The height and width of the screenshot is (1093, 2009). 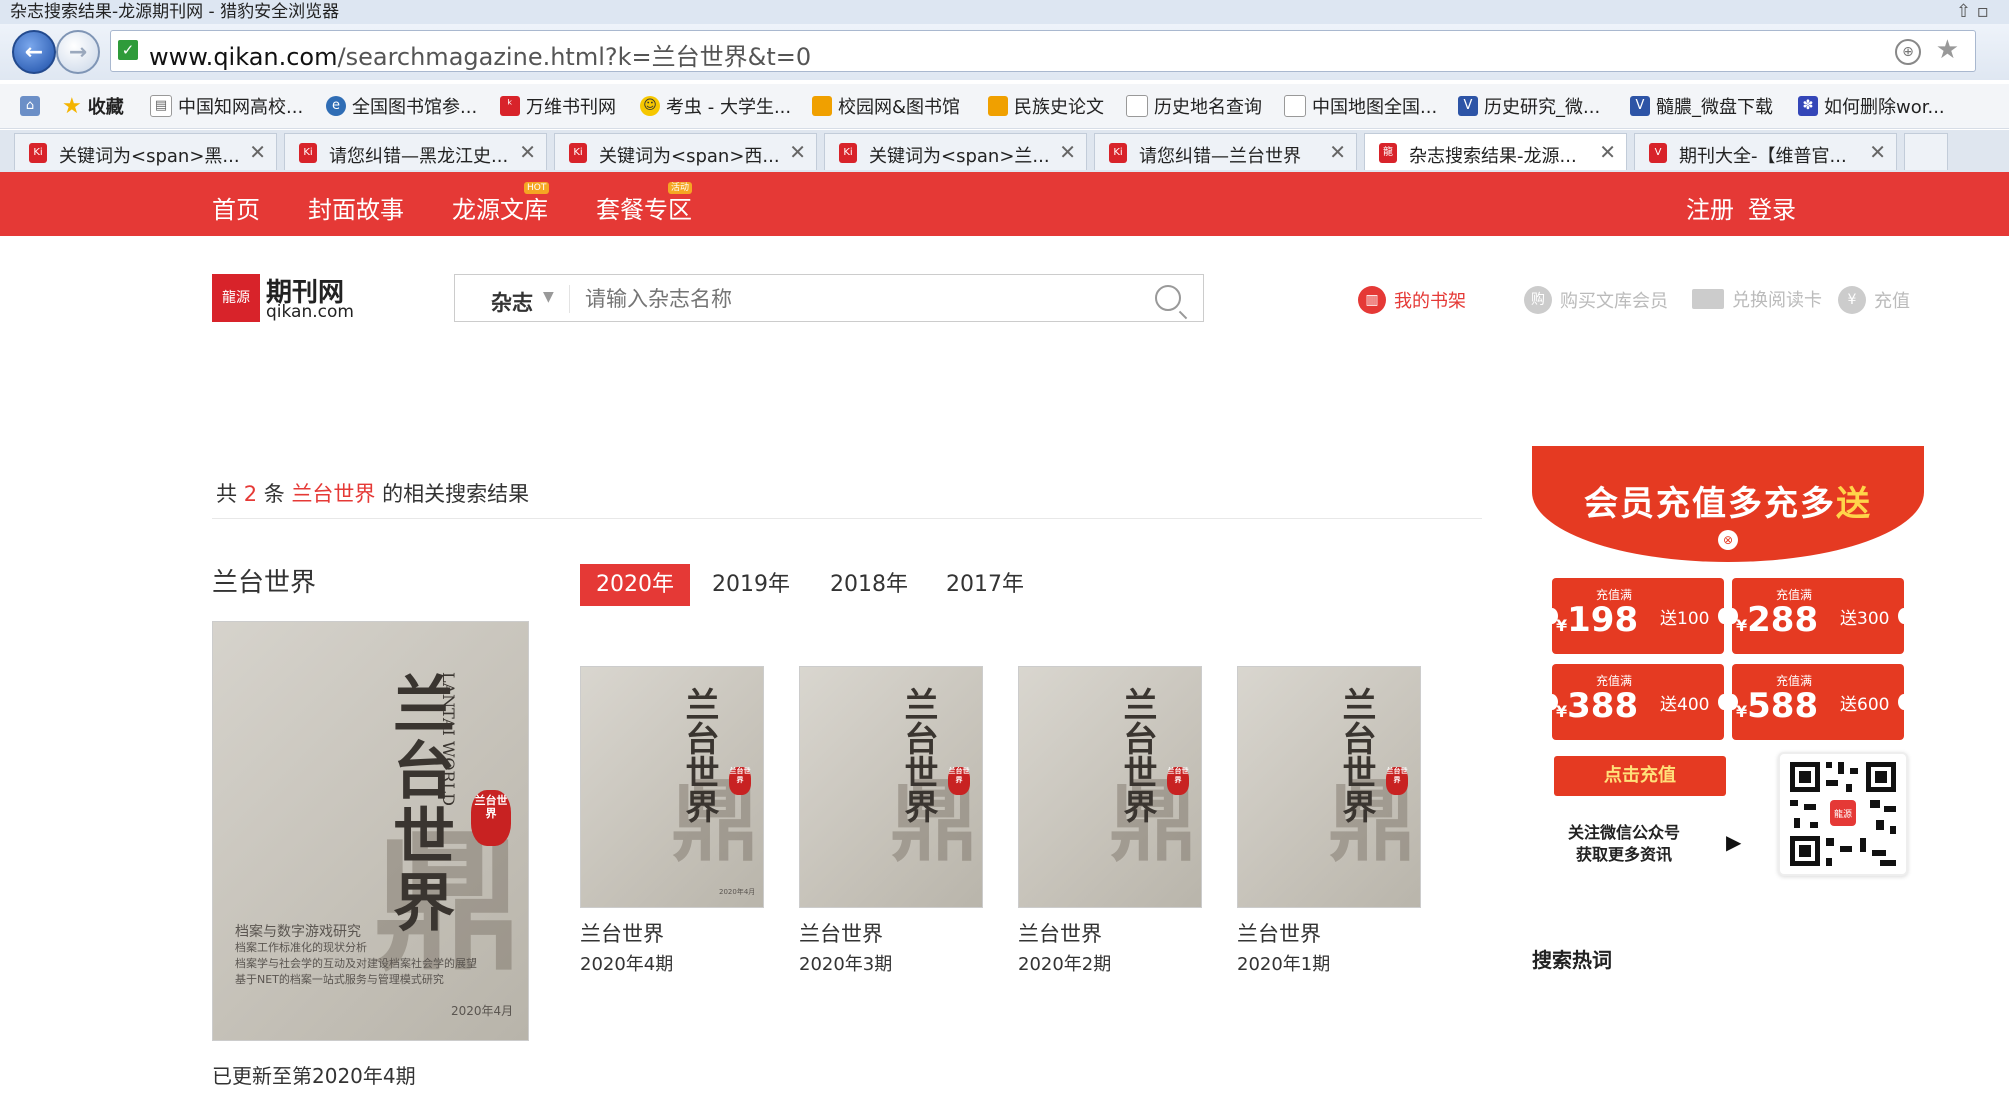 I want to click on redeem-card-link: 兑换阅读卡, so click(x=1757, y=299).